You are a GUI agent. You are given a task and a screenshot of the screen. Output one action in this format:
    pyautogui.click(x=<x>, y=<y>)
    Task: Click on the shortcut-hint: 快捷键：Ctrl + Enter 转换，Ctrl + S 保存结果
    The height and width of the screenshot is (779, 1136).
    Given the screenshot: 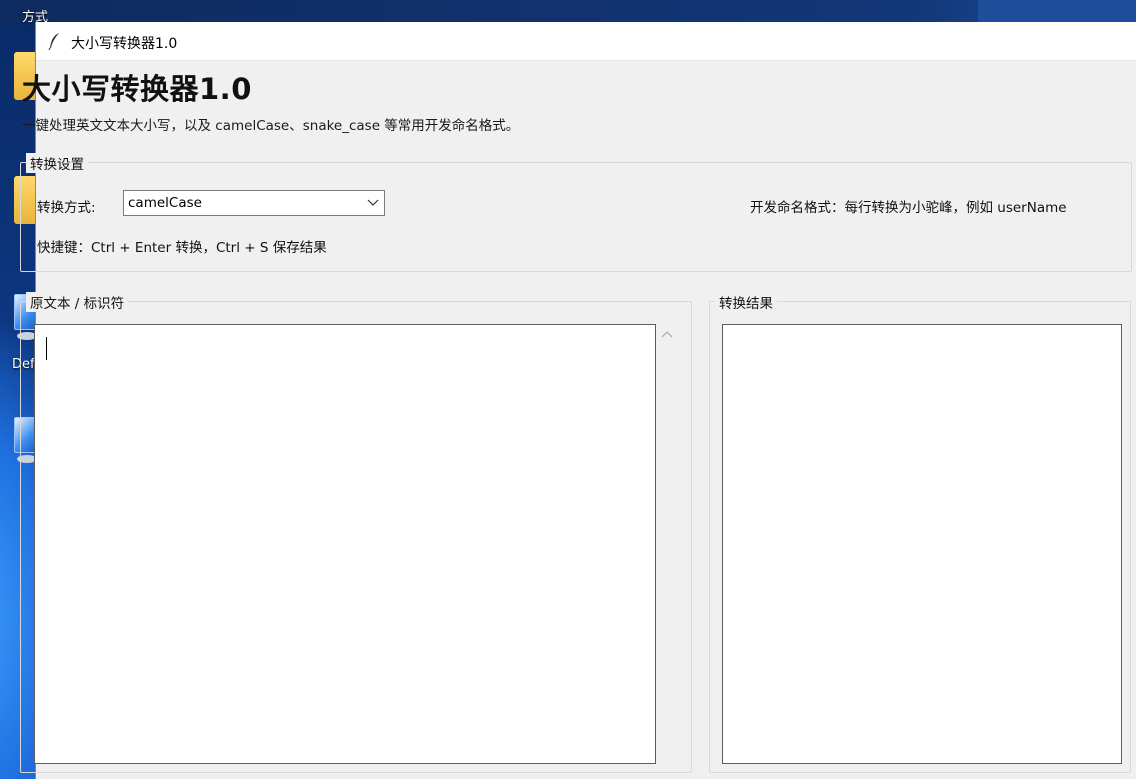 What is the action you would take?
    pyautogui.click(x=182, y=248)
    